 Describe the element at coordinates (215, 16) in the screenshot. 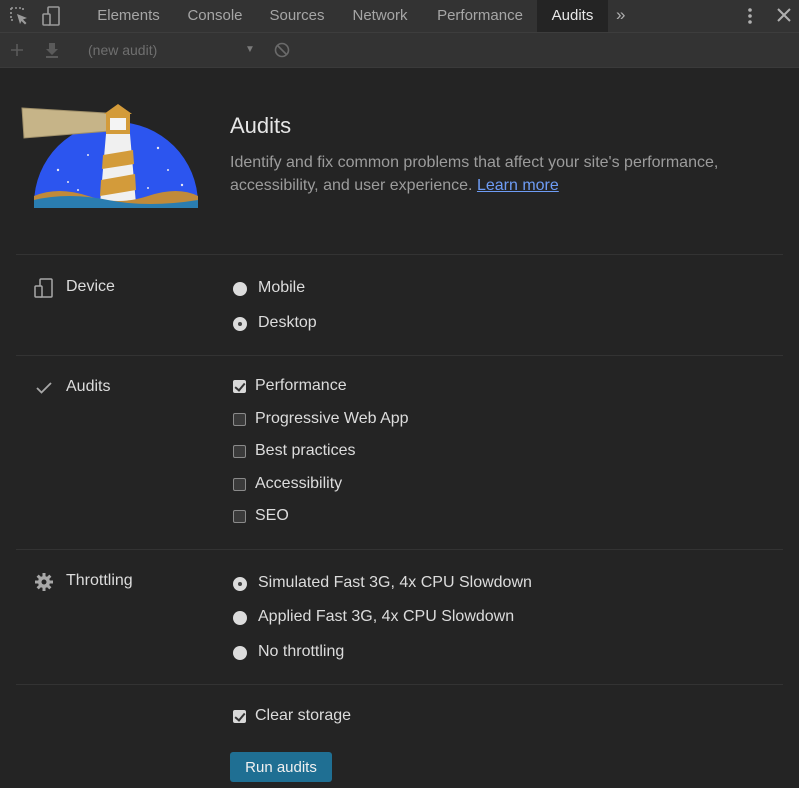

I see `tab-console: Console` at that location.